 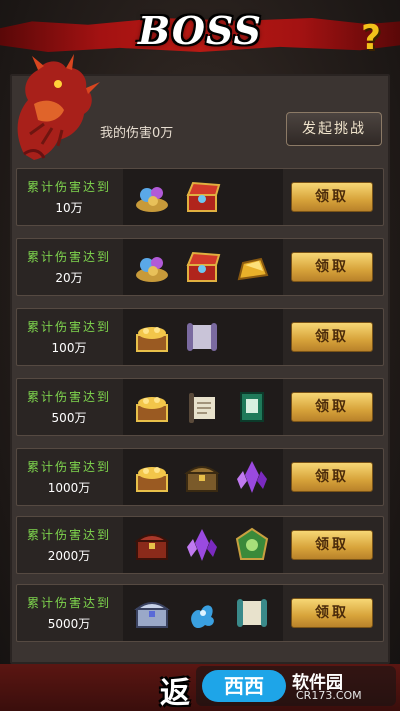 I want to click on silver-chest-icon, so click(x=152, y=613).